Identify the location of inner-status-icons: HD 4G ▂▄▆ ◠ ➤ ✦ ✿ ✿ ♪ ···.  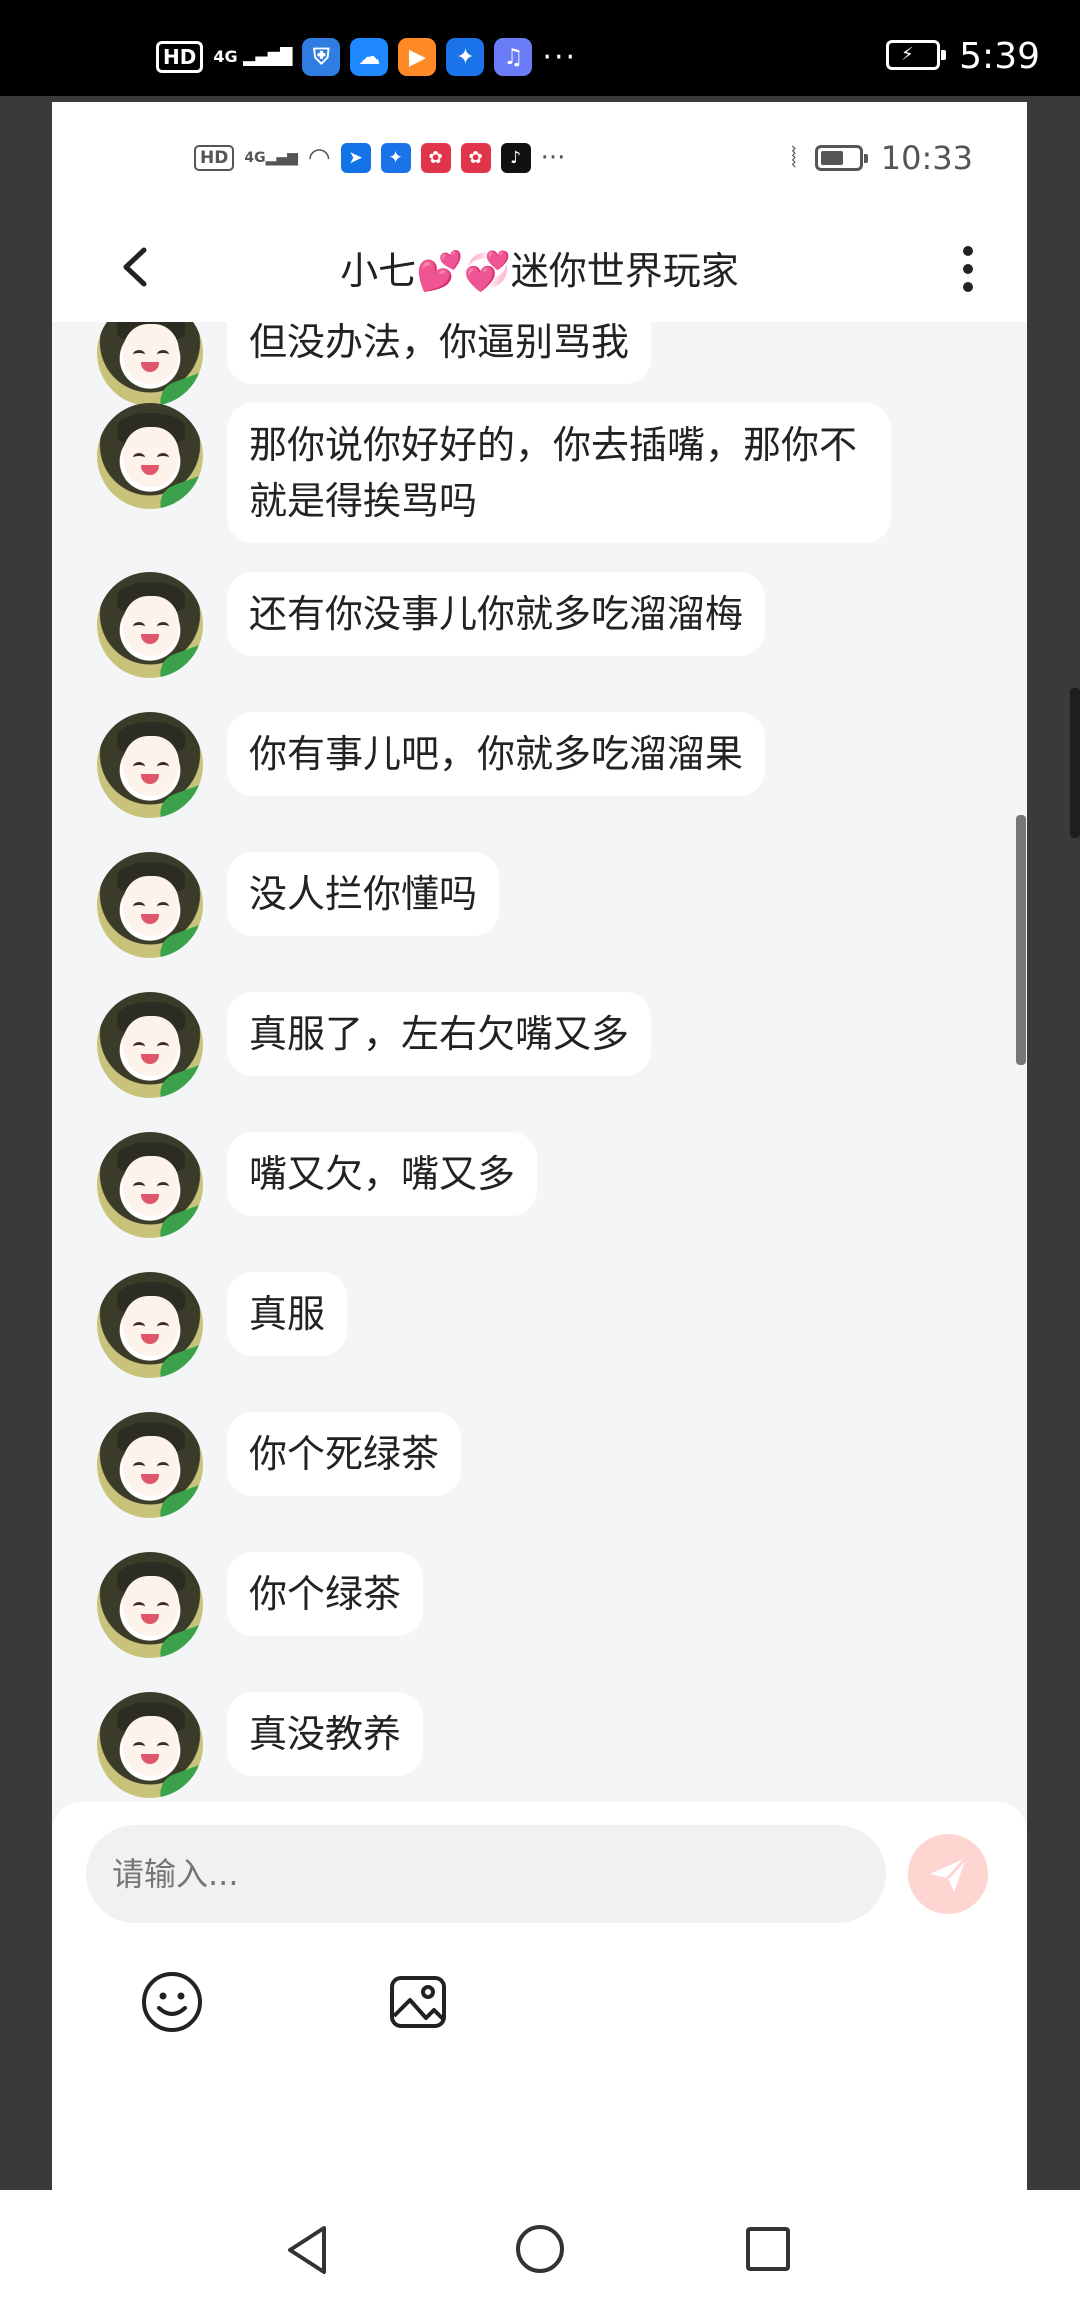
(379, 158).